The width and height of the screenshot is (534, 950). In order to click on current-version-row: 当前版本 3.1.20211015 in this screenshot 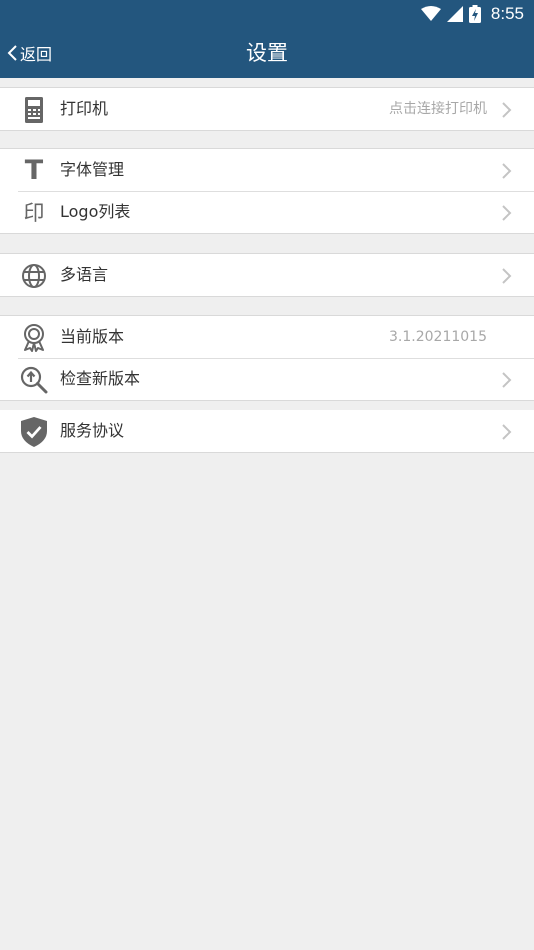, I will do `click(267, 337)`.